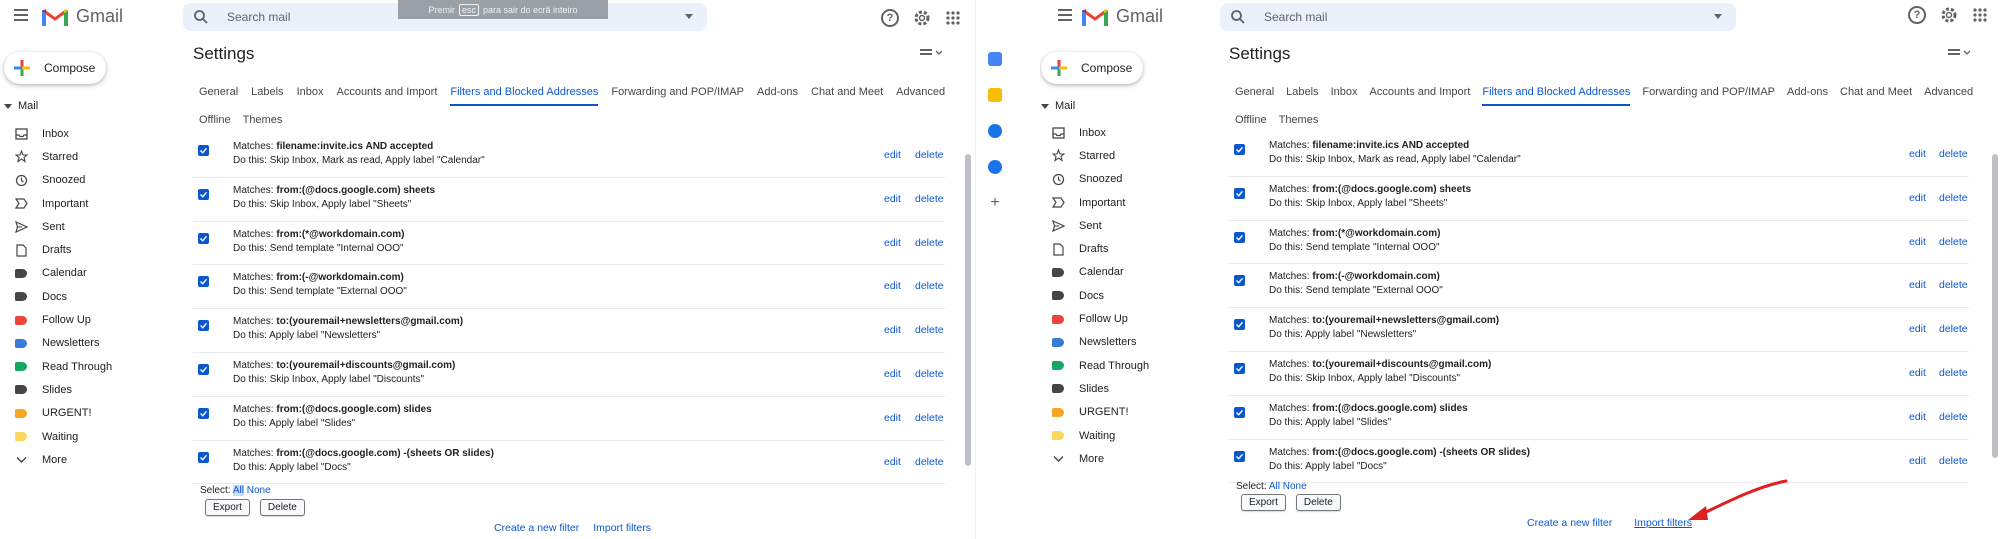 This screenshot has height=539, width=2000. What do you see at coordinates (1251, 120) in the screenshot?
I see `tab-offline: Offline` at bounding box center [1251, 120].